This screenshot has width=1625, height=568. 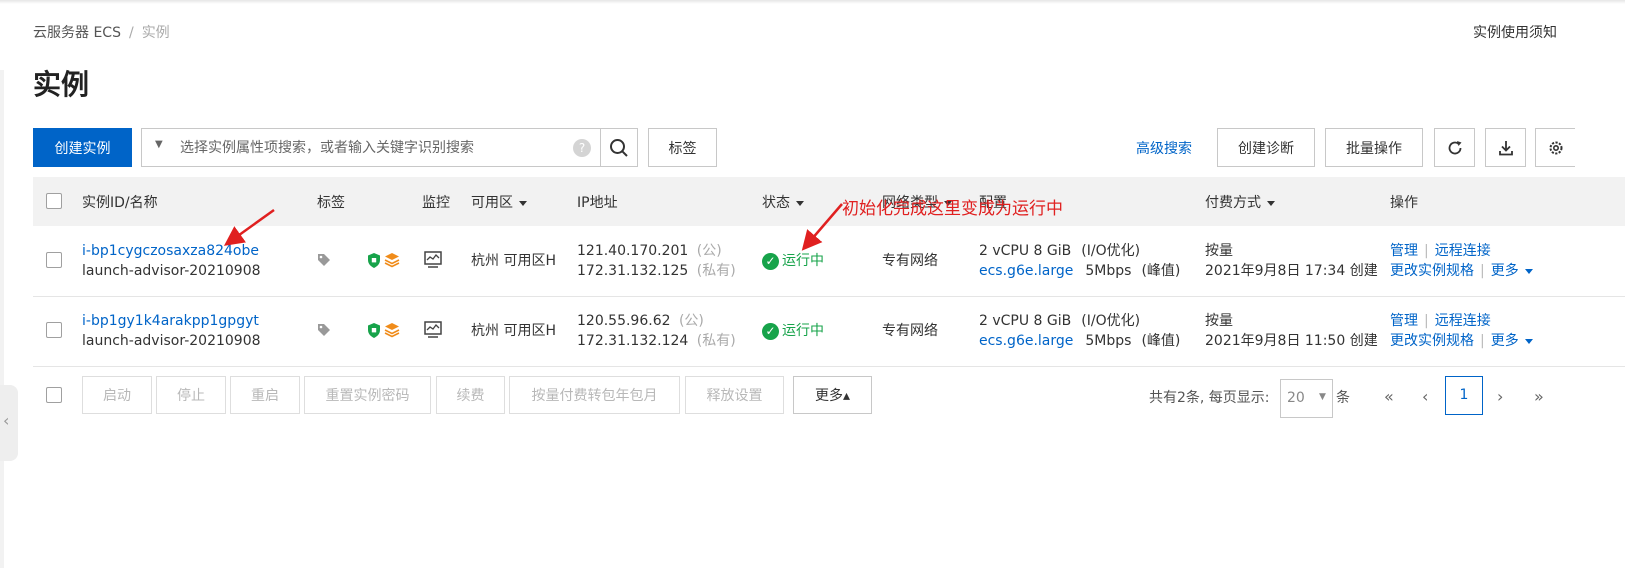 What do you see at coordinates (1454, 147) in the screenshot?
I see `refresh-button` at bounding box center [1454, 147].